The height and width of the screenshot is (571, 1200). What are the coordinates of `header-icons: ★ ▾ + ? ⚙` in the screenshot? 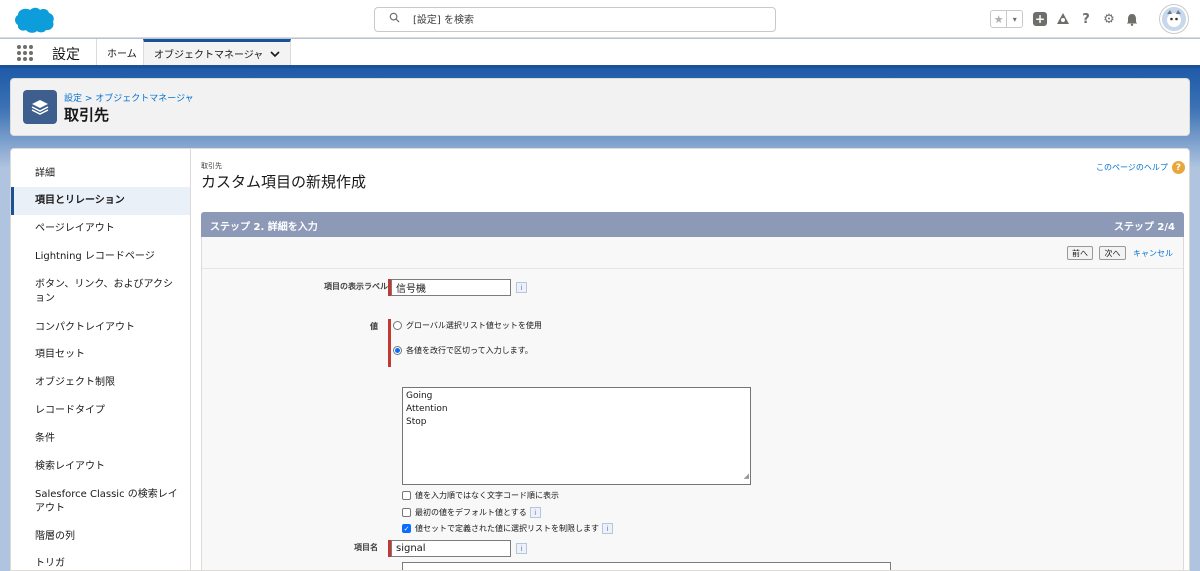 It's located at (1069, 19).